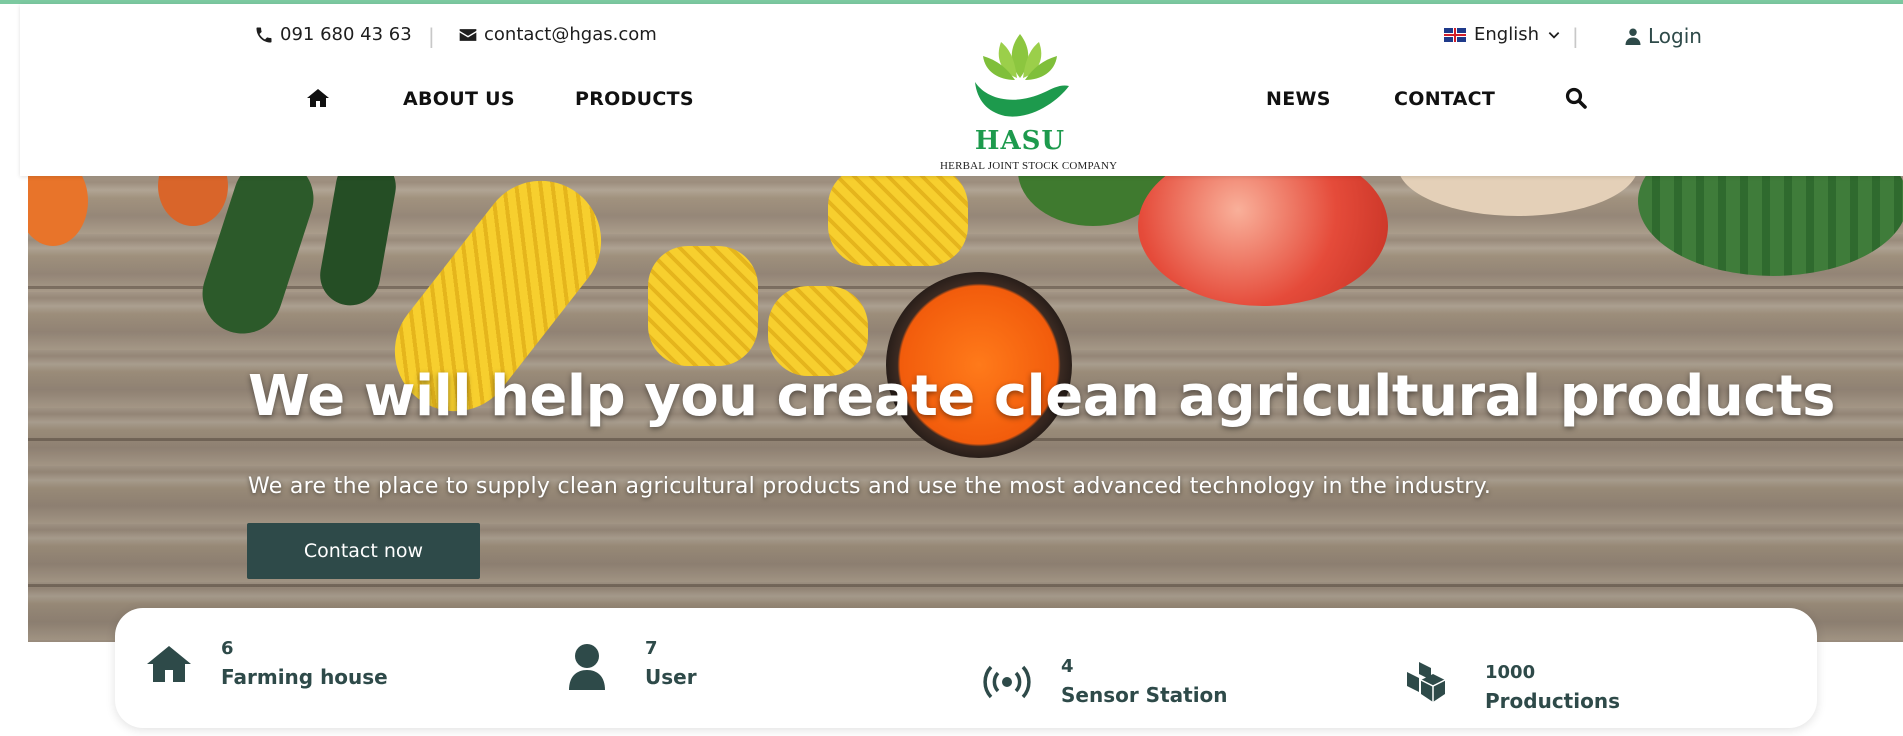 This screenshot has height=736, width=1903. I want to click on cucumber-image, so click(358, 243).